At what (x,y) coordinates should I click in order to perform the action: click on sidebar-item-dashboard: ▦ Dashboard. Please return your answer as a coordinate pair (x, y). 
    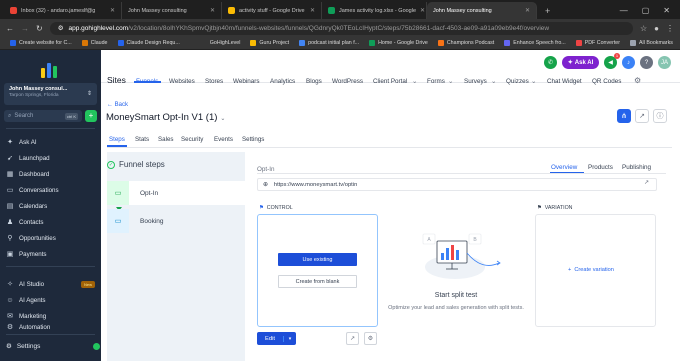
    Looking at the image, I should click on (50, 174).